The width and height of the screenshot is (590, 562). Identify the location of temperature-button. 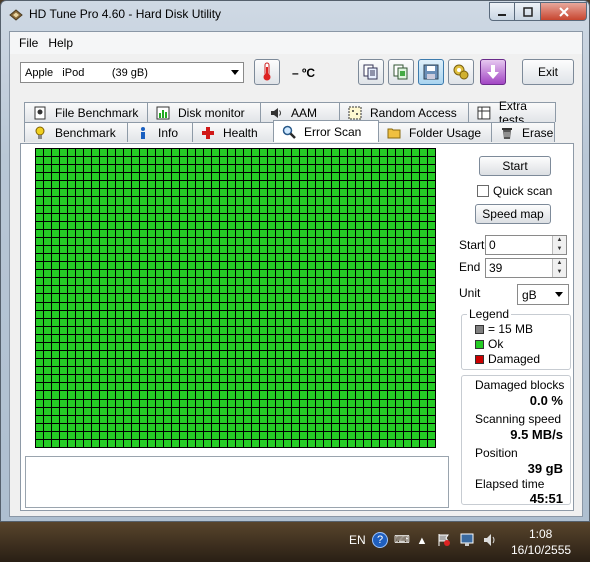
(267, 72).